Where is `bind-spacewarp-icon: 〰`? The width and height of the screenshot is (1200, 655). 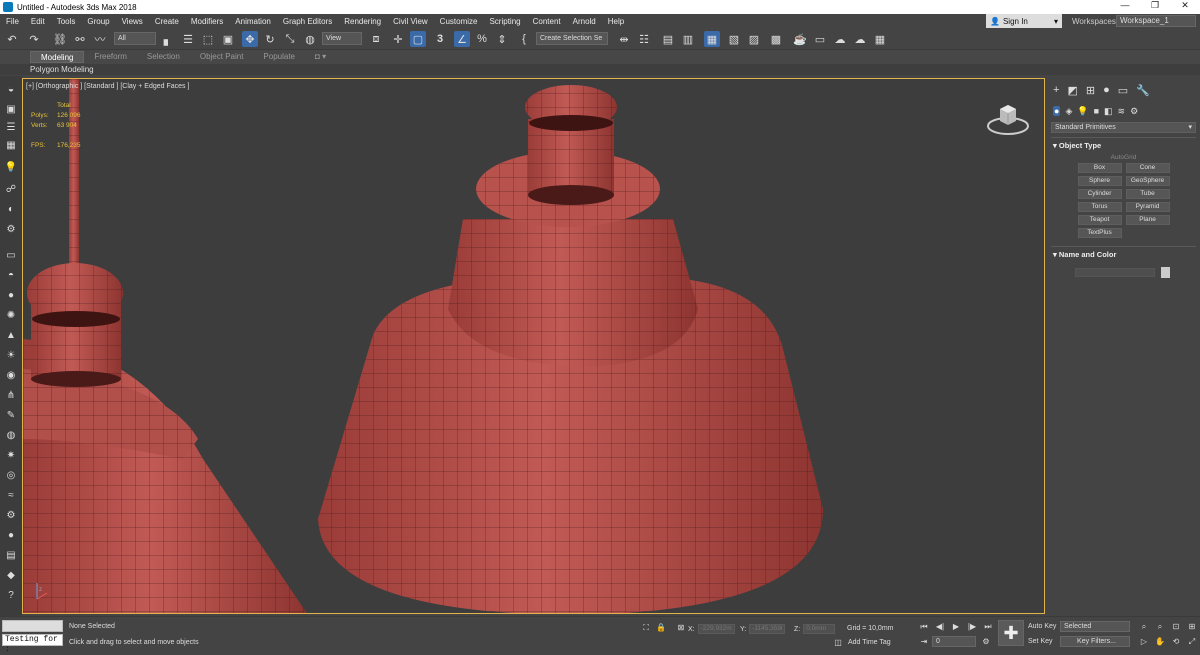 bind-spacewarp-icon: 〰 is located at coordinates (100, 39).